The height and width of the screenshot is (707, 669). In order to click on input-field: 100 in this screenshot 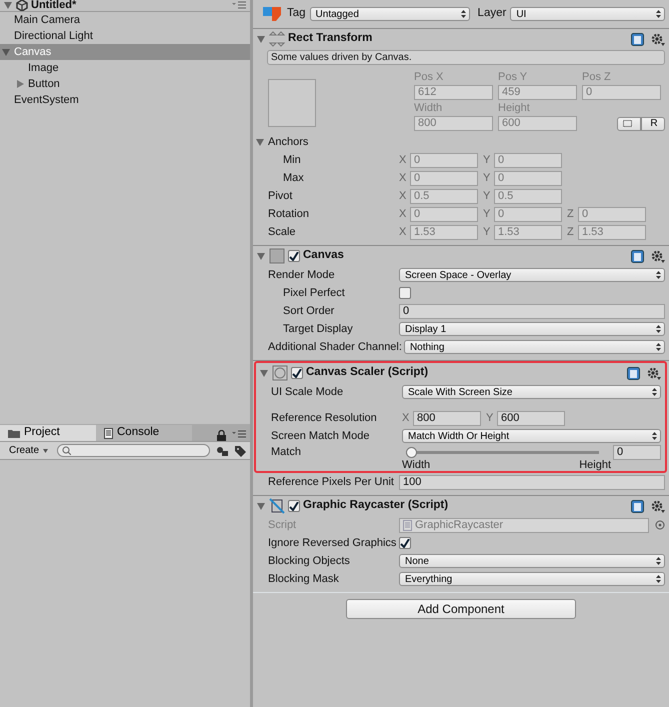, I will do `click(532, 482)`.